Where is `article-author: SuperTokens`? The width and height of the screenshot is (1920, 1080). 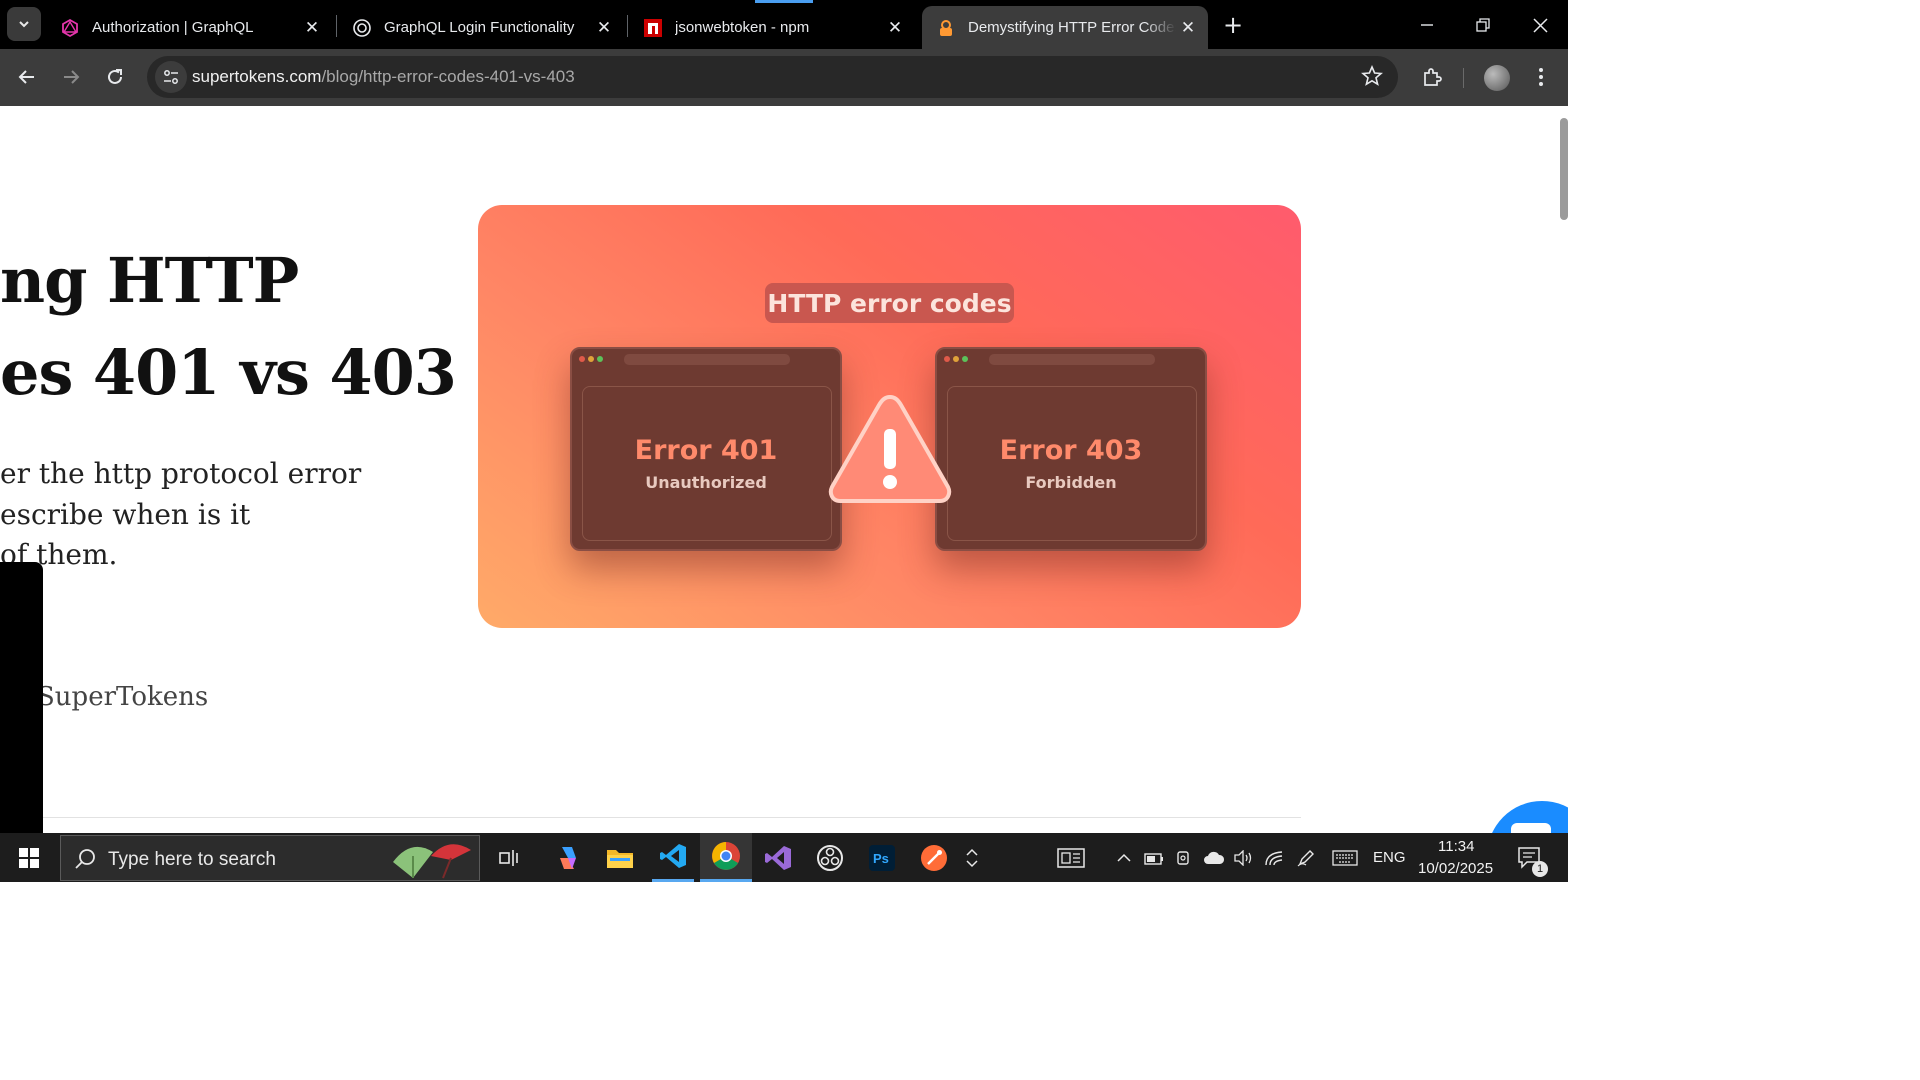
article-author: SuperTokens is located at coordinates (122, 697).